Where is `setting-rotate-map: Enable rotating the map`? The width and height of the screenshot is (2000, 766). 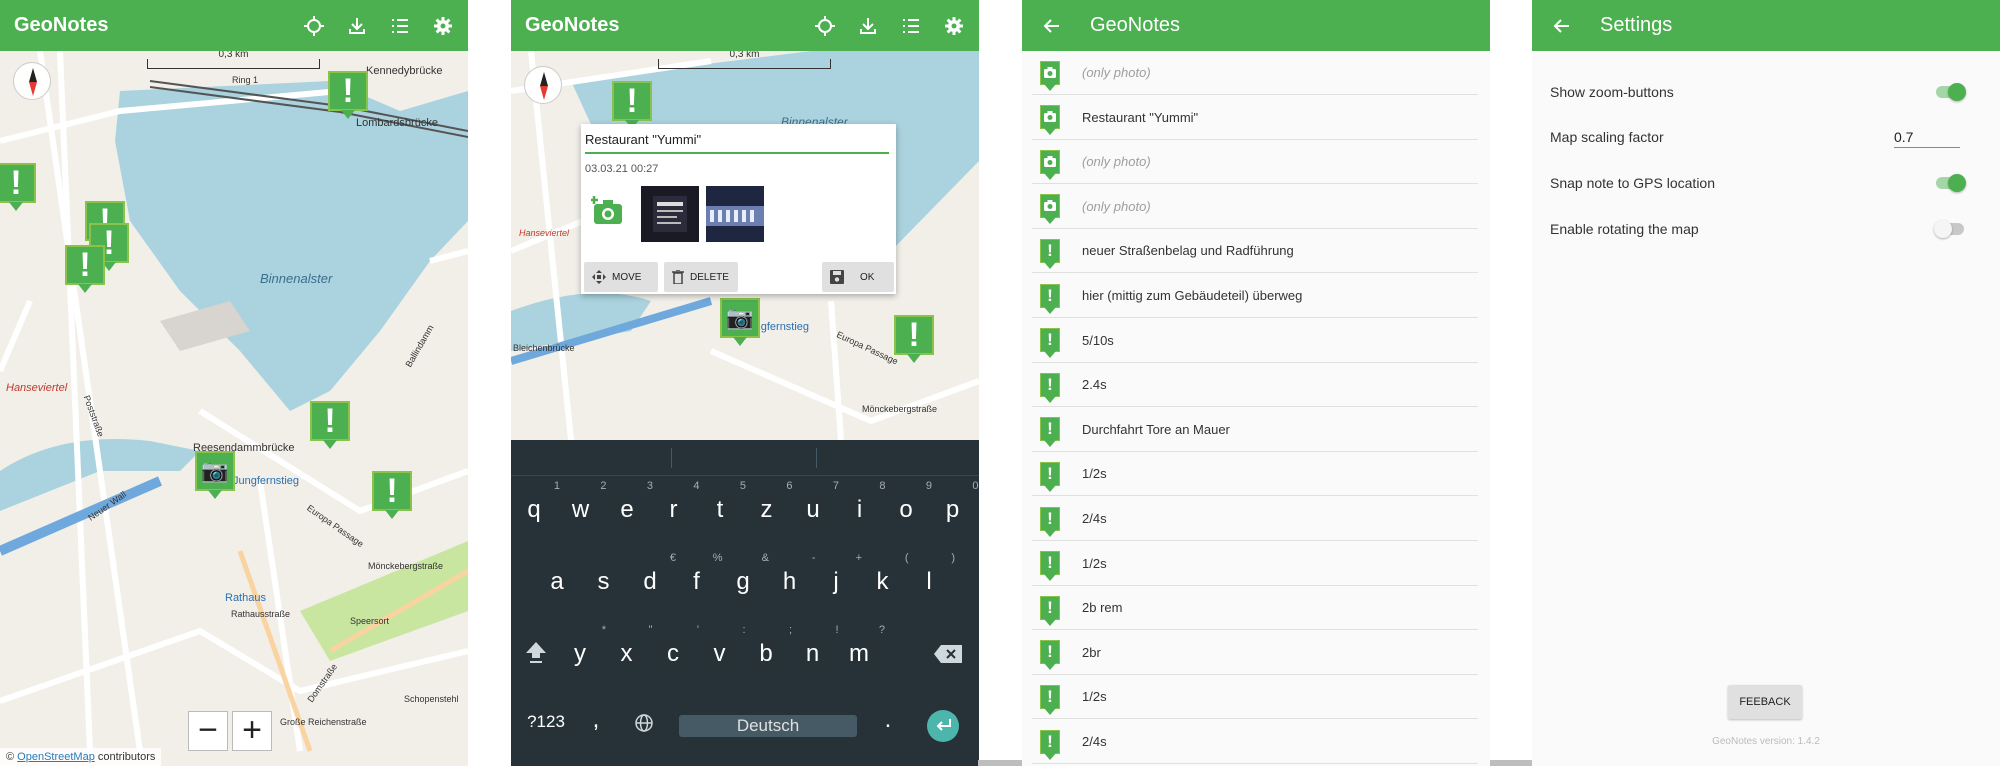 setting-rotate-map: Enable rotating the map is located at coordinates (1766, 229).